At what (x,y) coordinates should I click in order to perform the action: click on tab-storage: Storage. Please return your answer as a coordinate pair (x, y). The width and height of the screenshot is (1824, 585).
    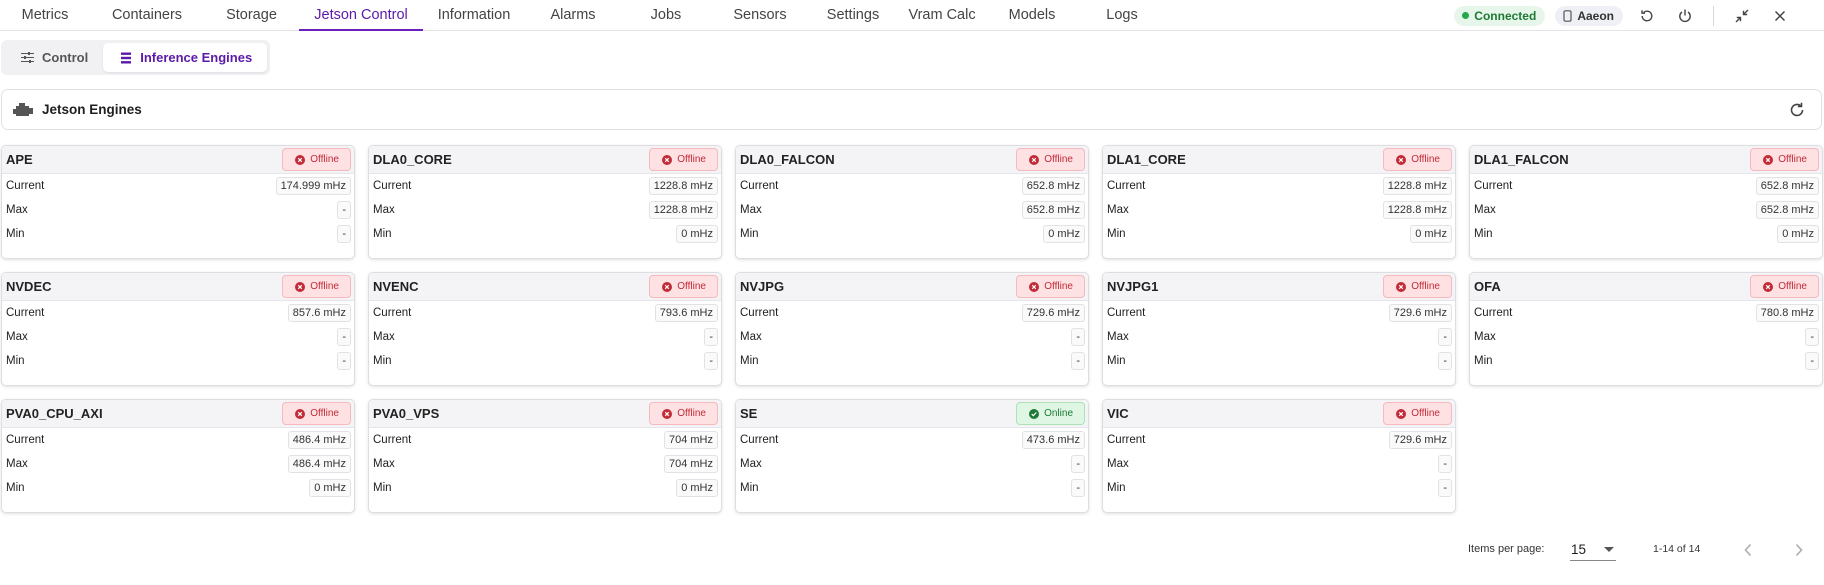
    Looking at the image, I should click on (251, 15).